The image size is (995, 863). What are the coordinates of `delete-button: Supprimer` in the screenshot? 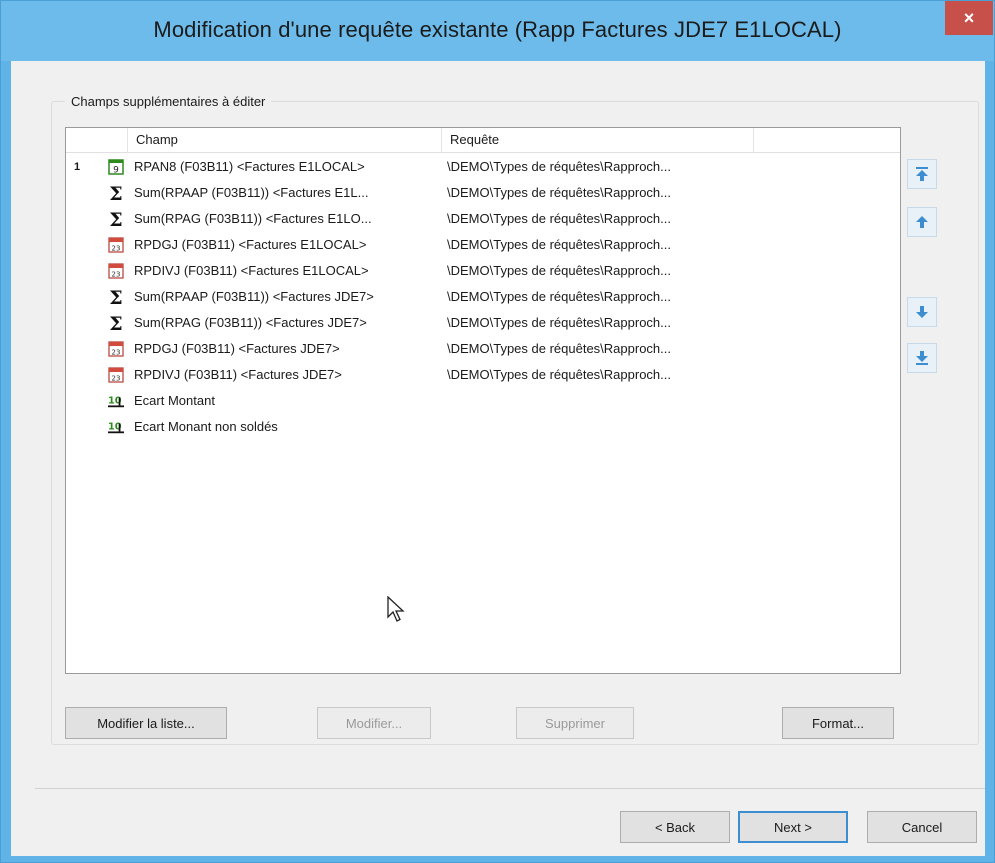 It's located at (575, 723).